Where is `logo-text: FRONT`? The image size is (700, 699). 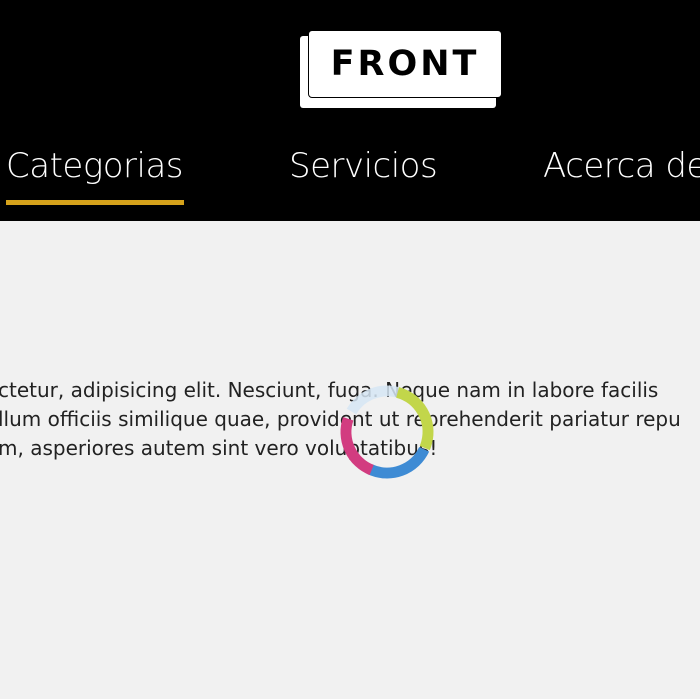
logo-text: FRONT is located at coordinates (405, 64).